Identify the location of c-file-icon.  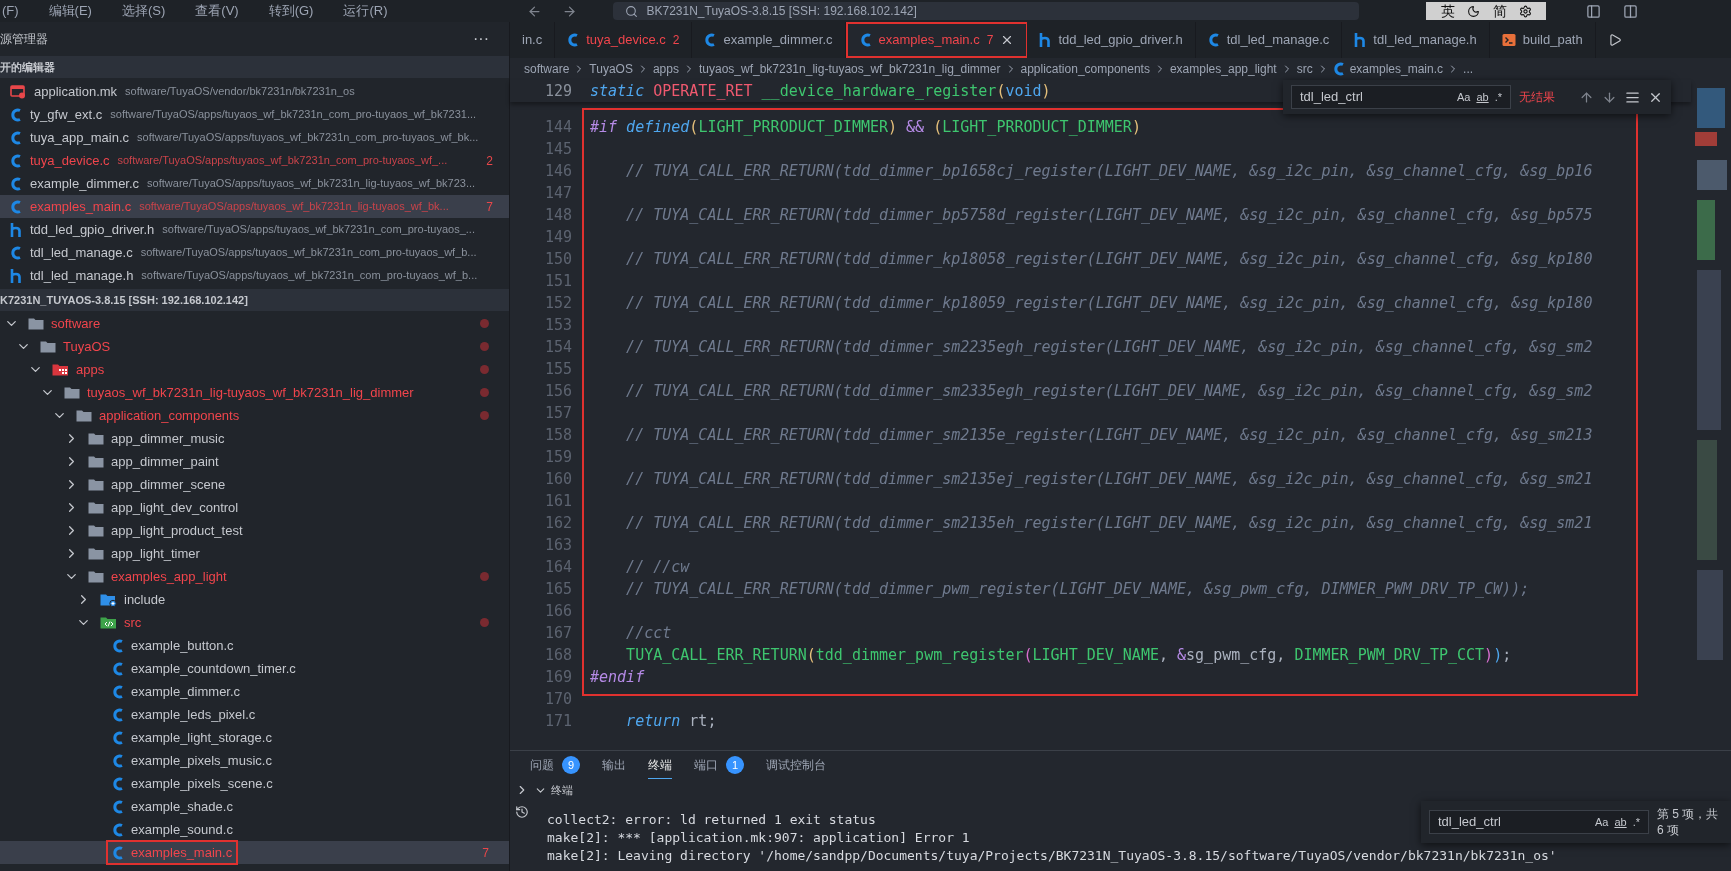
(16, 183).